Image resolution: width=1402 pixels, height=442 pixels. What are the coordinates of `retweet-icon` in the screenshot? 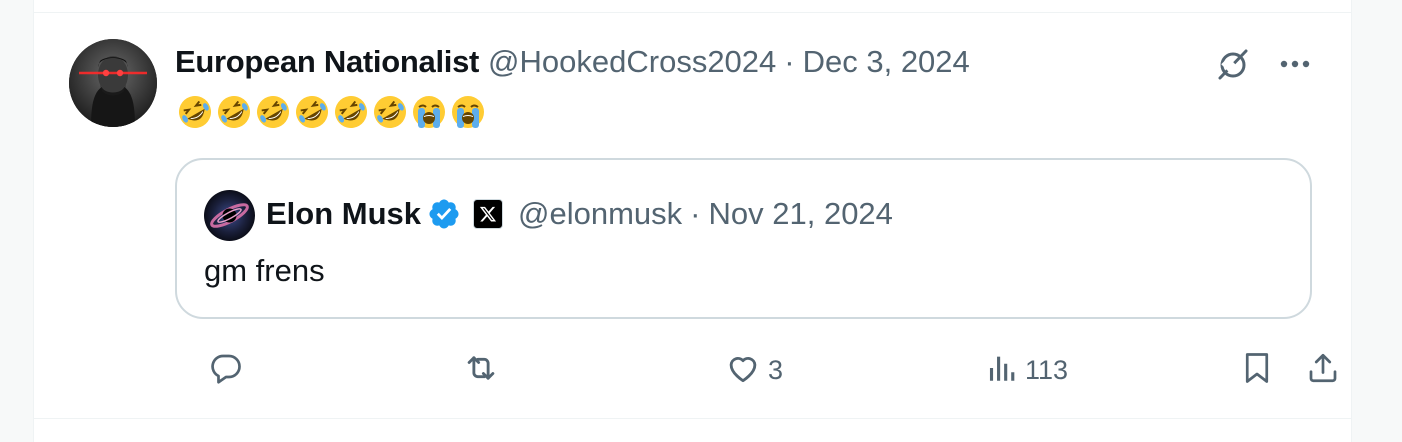 It's located at (481, 370).